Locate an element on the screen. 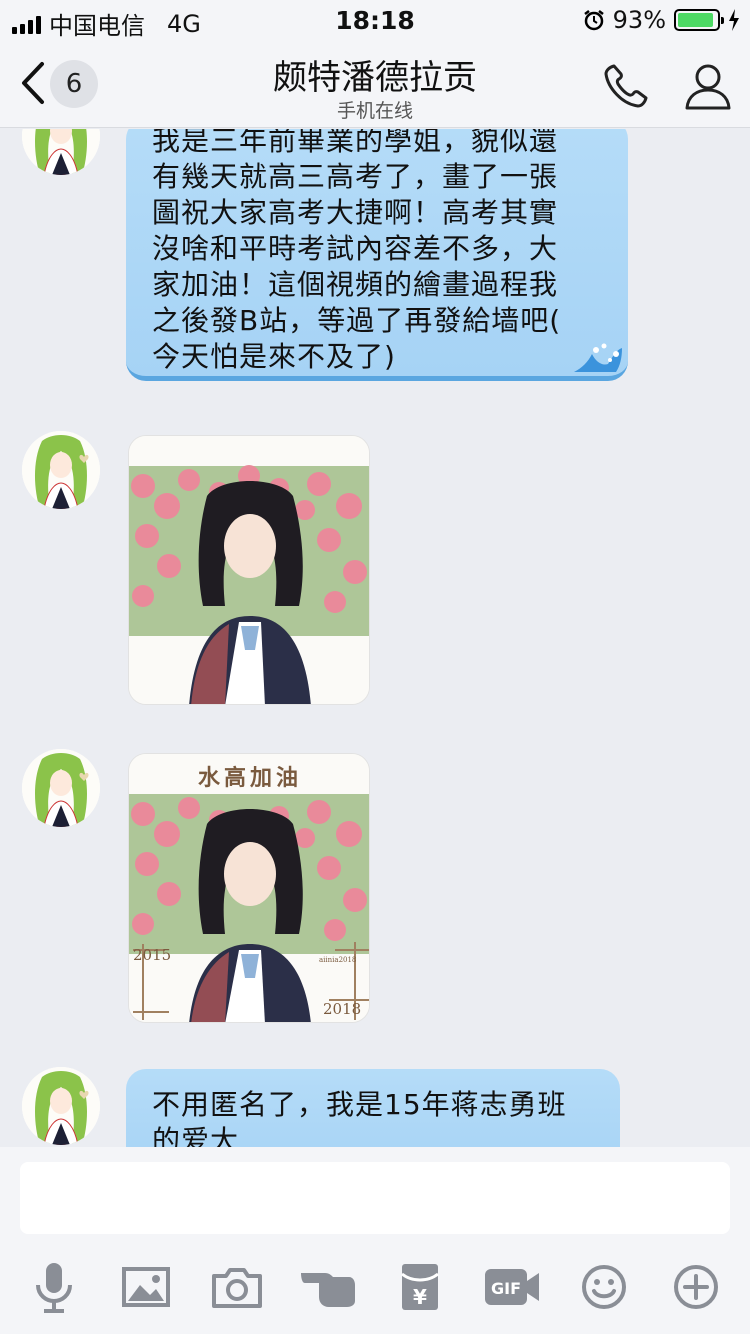 This screenshot has height=1334, width=750. alarm-icon is located at coordinates (593, 20).